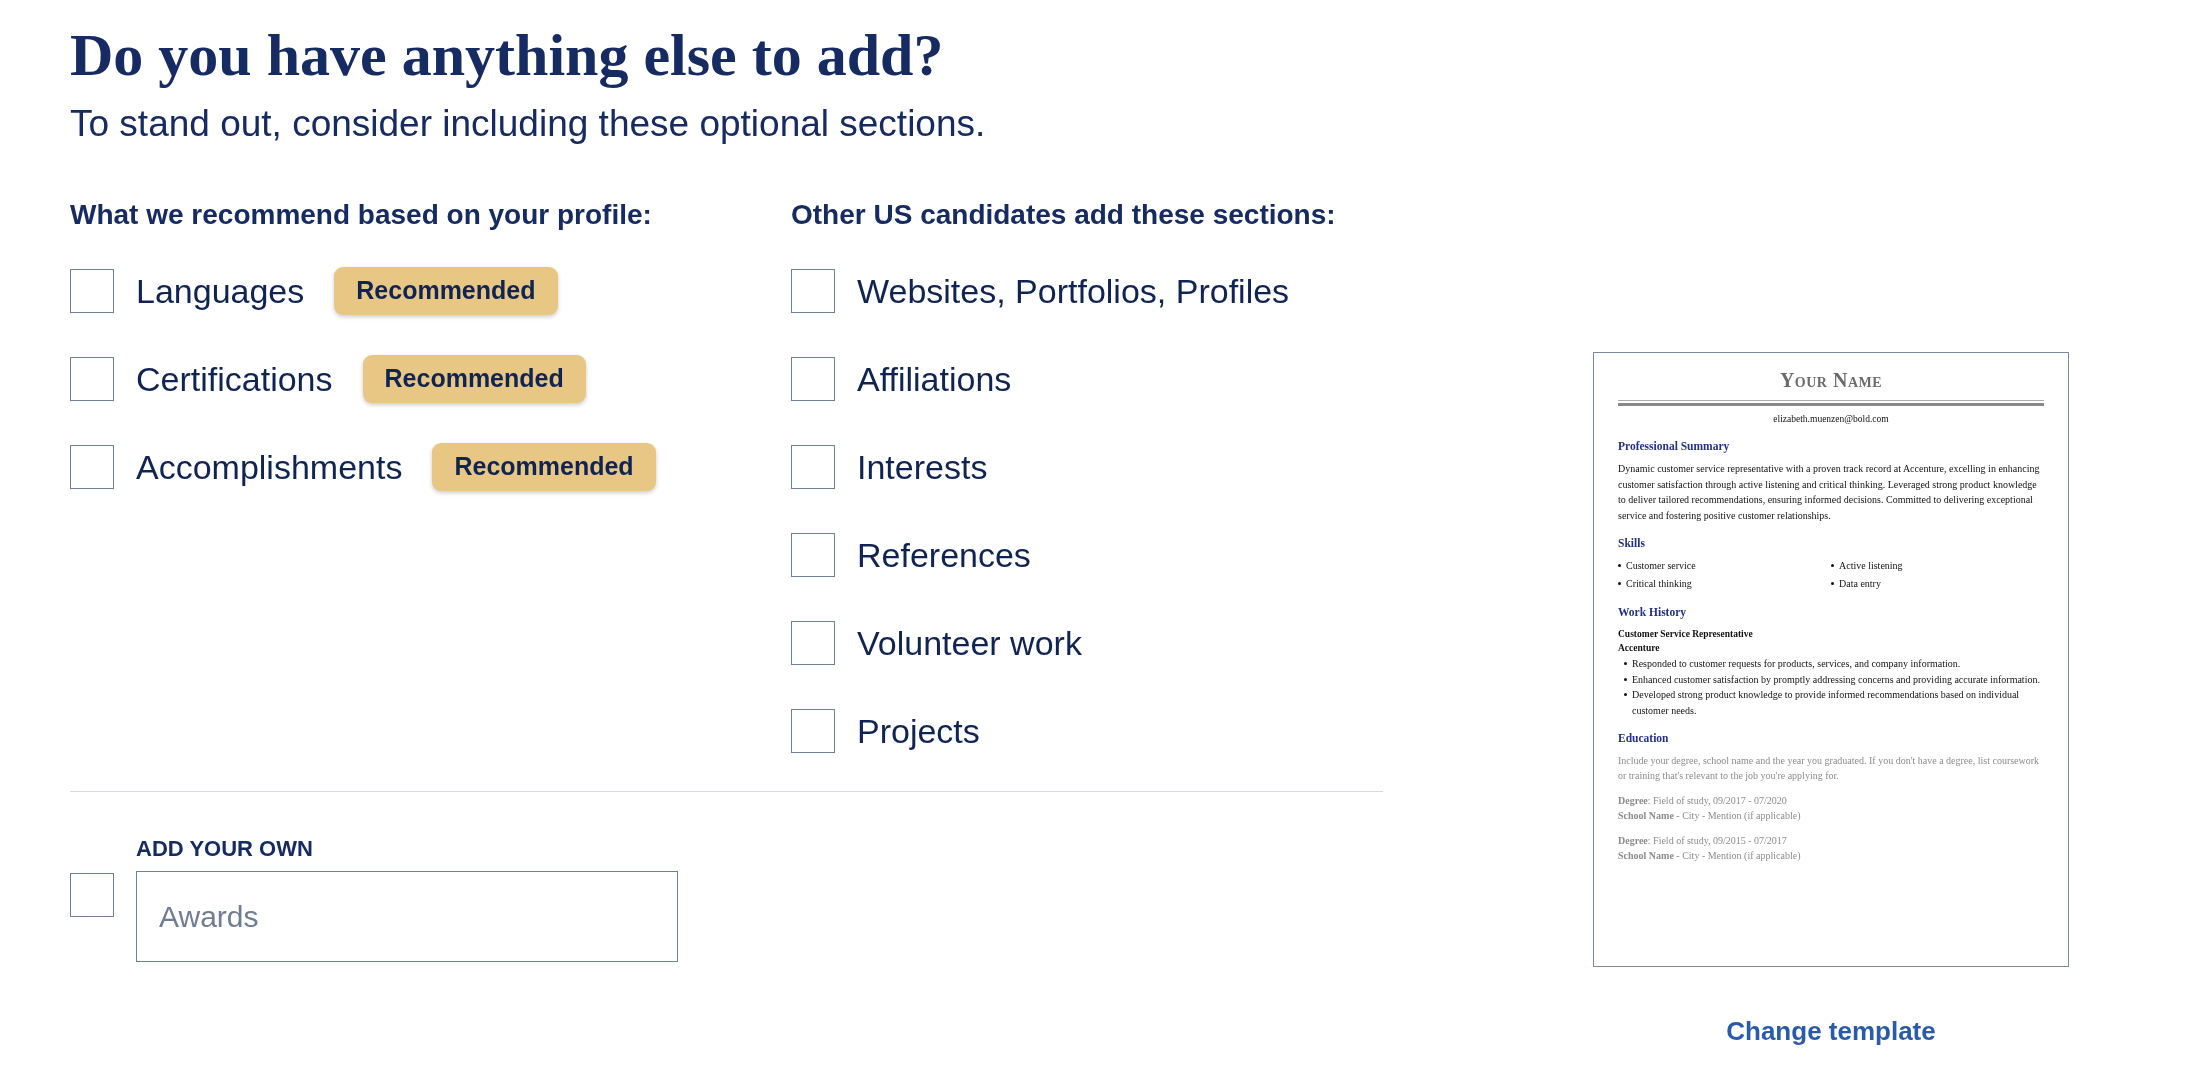 This screenshot has width=2194, height=1066. What do you see at coordinates (1674, 447) in the screenshot?
I see `resume-section-title: Professional Summary` at bounding box center [1674, 447].